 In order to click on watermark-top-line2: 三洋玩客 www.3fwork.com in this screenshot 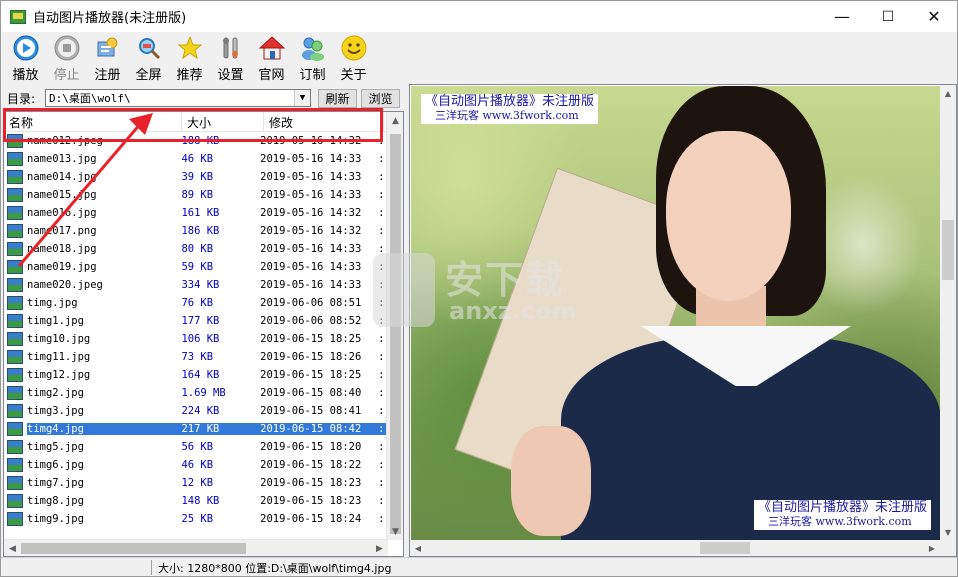, I will do `click(507, 115)`.